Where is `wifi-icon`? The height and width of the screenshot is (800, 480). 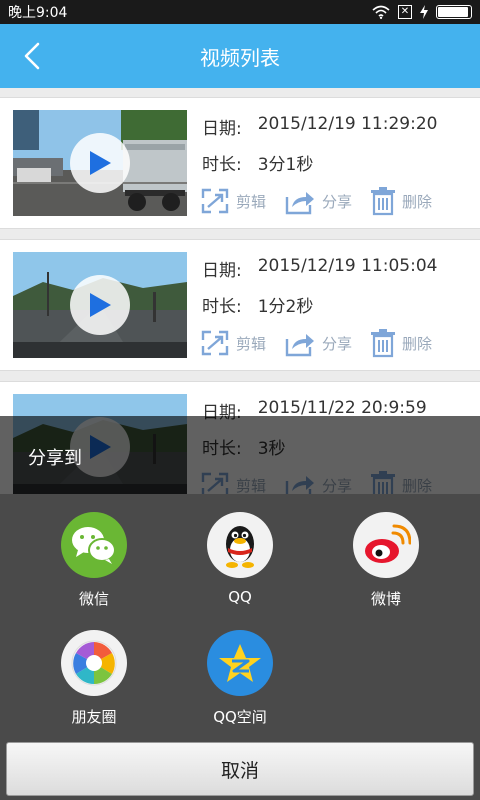
wifi-icon is located at coordinates (381, 12).